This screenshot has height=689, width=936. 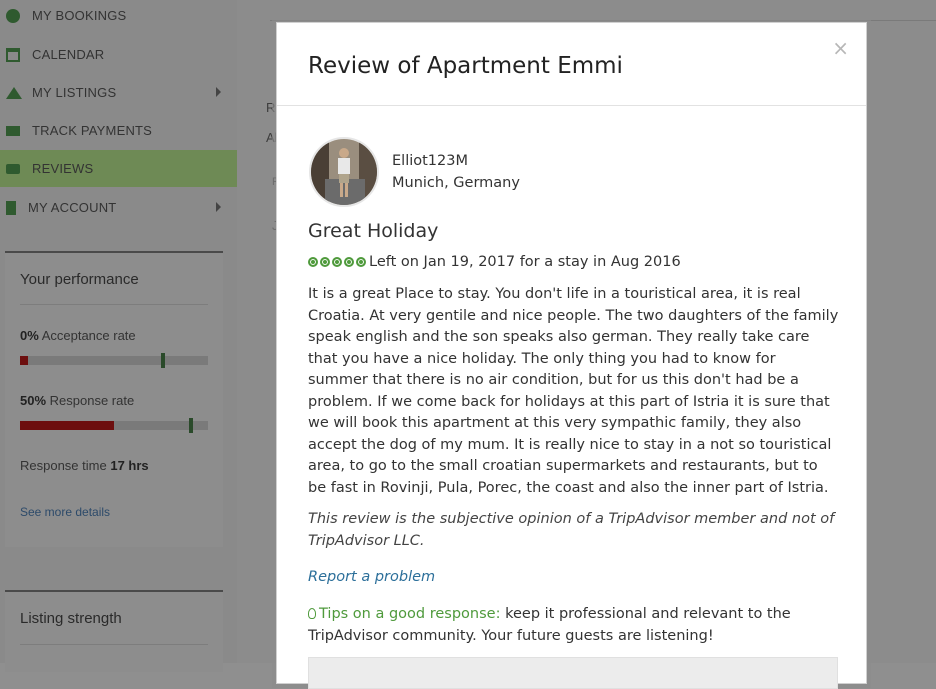 What do you see at coordinates (72, 207) in the screenshot?
I see `sidebar-item-label: MY ACCOUNT` at bounding box center [72, 207].